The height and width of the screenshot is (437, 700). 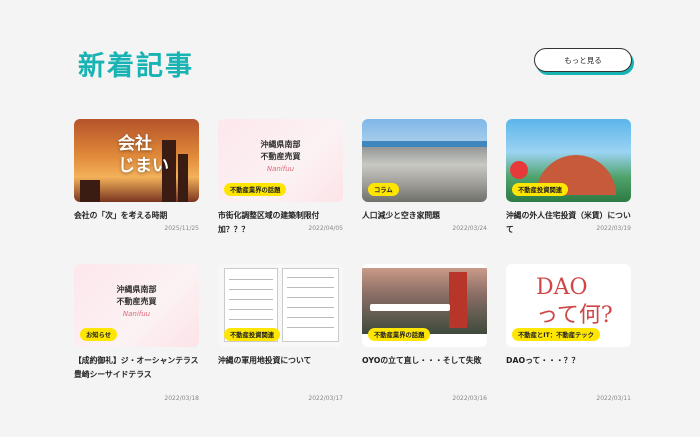 I want to click on thumbnail-handwriting: DAO って何?, so click(x=574, y=301).